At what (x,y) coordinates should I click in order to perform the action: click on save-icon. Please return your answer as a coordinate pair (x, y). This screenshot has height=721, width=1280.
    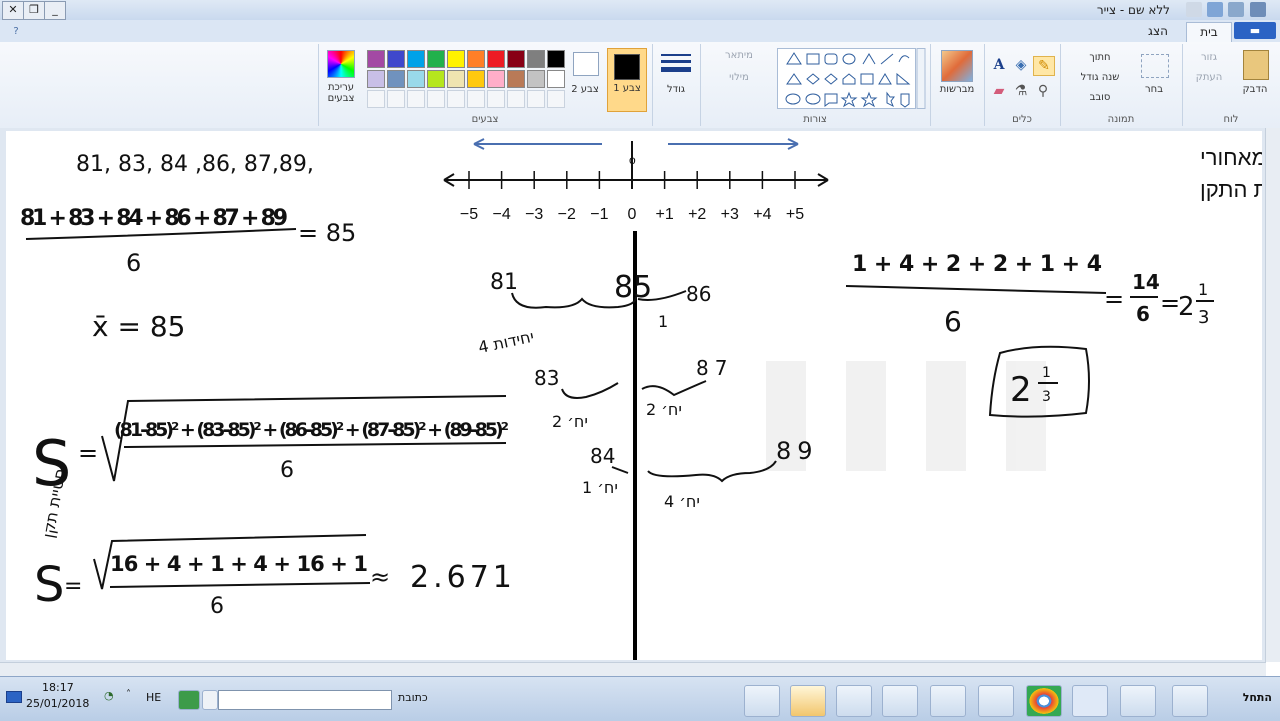
    Looking at the image, I should click on (1236, 9).